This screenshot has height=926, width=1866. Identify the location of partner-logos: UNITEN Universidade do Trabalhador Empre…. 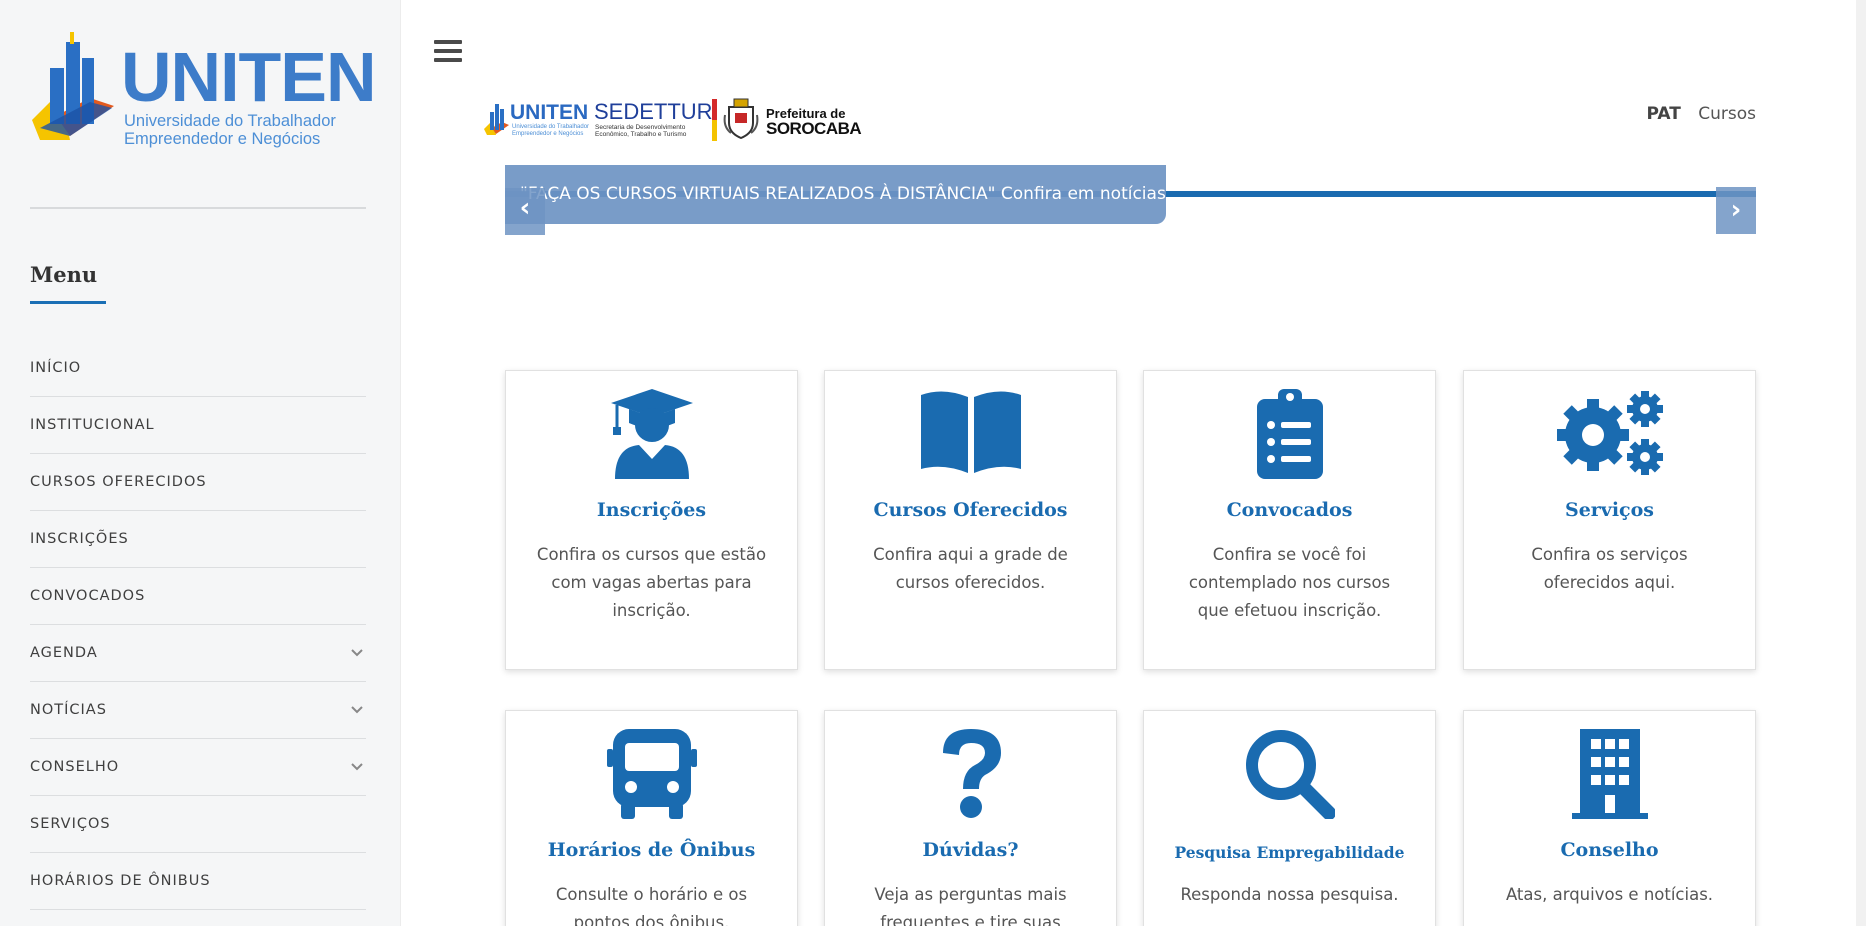
(672, 120).